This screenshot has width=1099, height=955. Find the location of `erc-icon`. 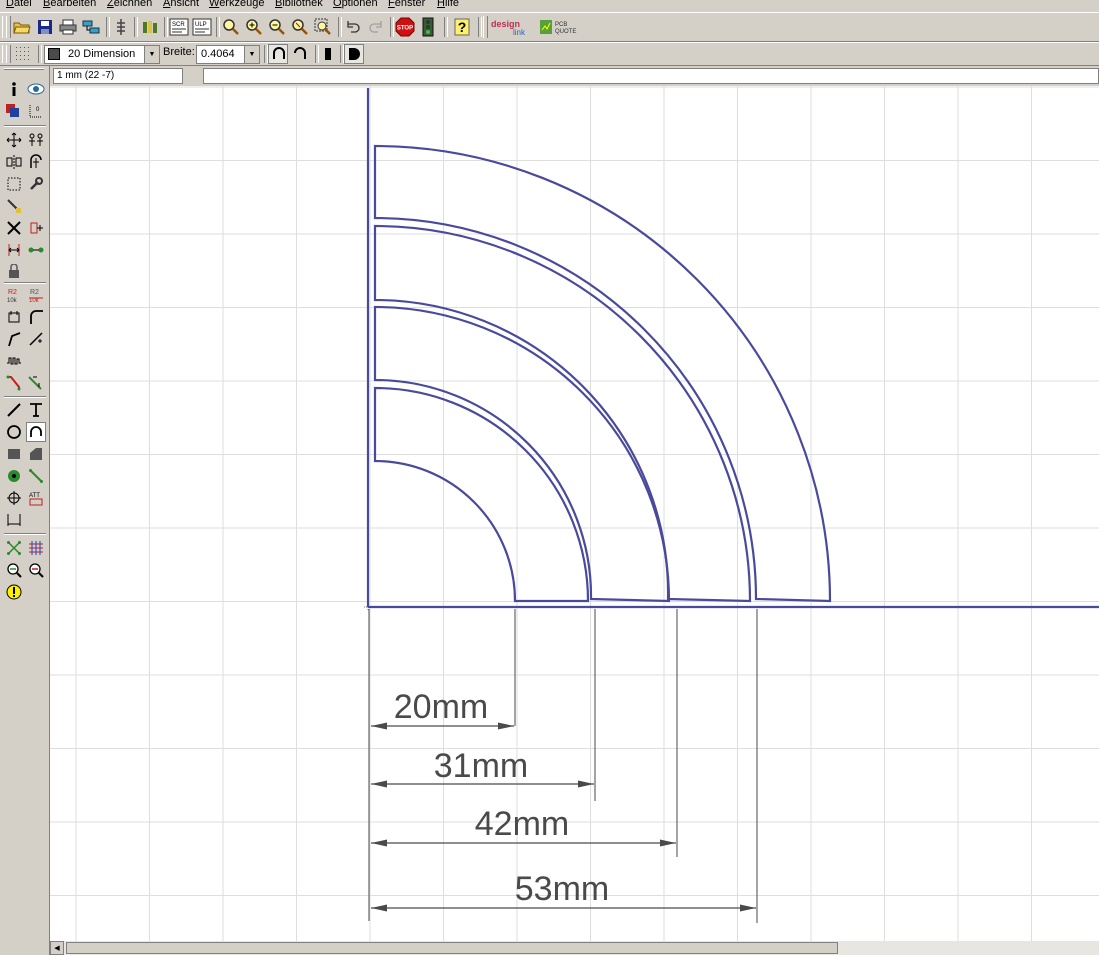

erc-icon is located at coordinates (14, 592).